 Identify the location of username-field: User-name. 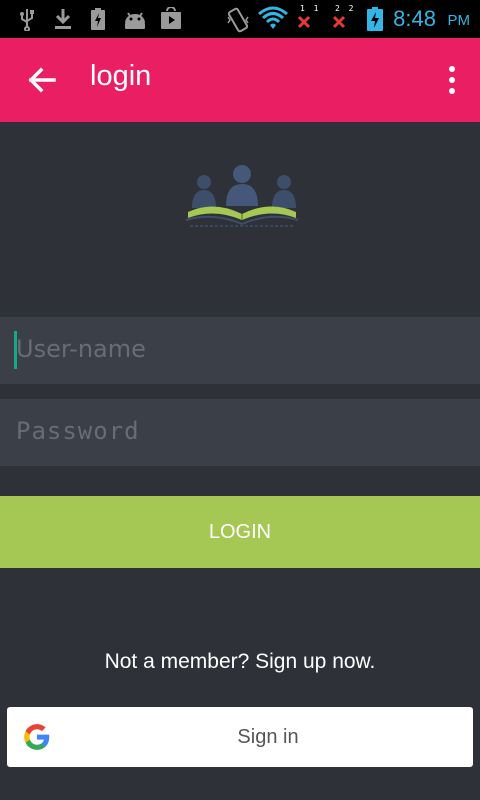
(240, 350).